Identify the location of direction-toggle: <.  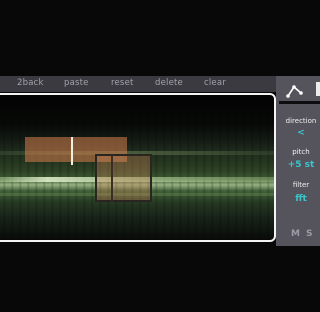
(300, 133).